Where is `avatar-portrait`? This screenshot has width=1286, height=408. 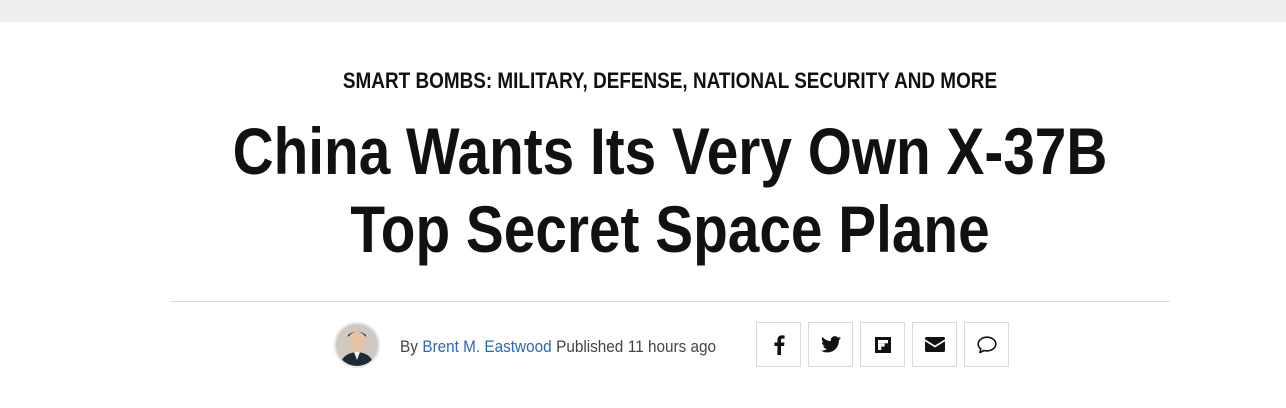
avatar-portrait is located at coordinates (357, 345).